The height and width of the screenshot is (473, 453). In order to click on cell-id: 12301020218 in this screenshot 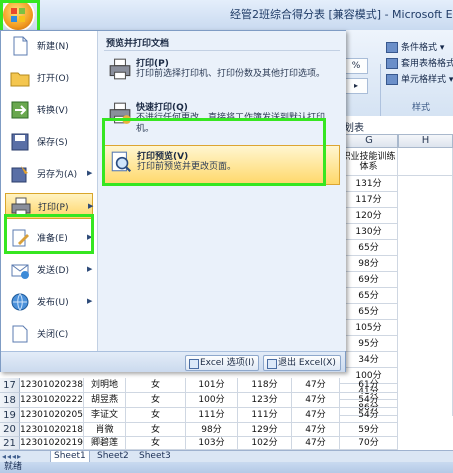, I will do `click(52, 430)`.